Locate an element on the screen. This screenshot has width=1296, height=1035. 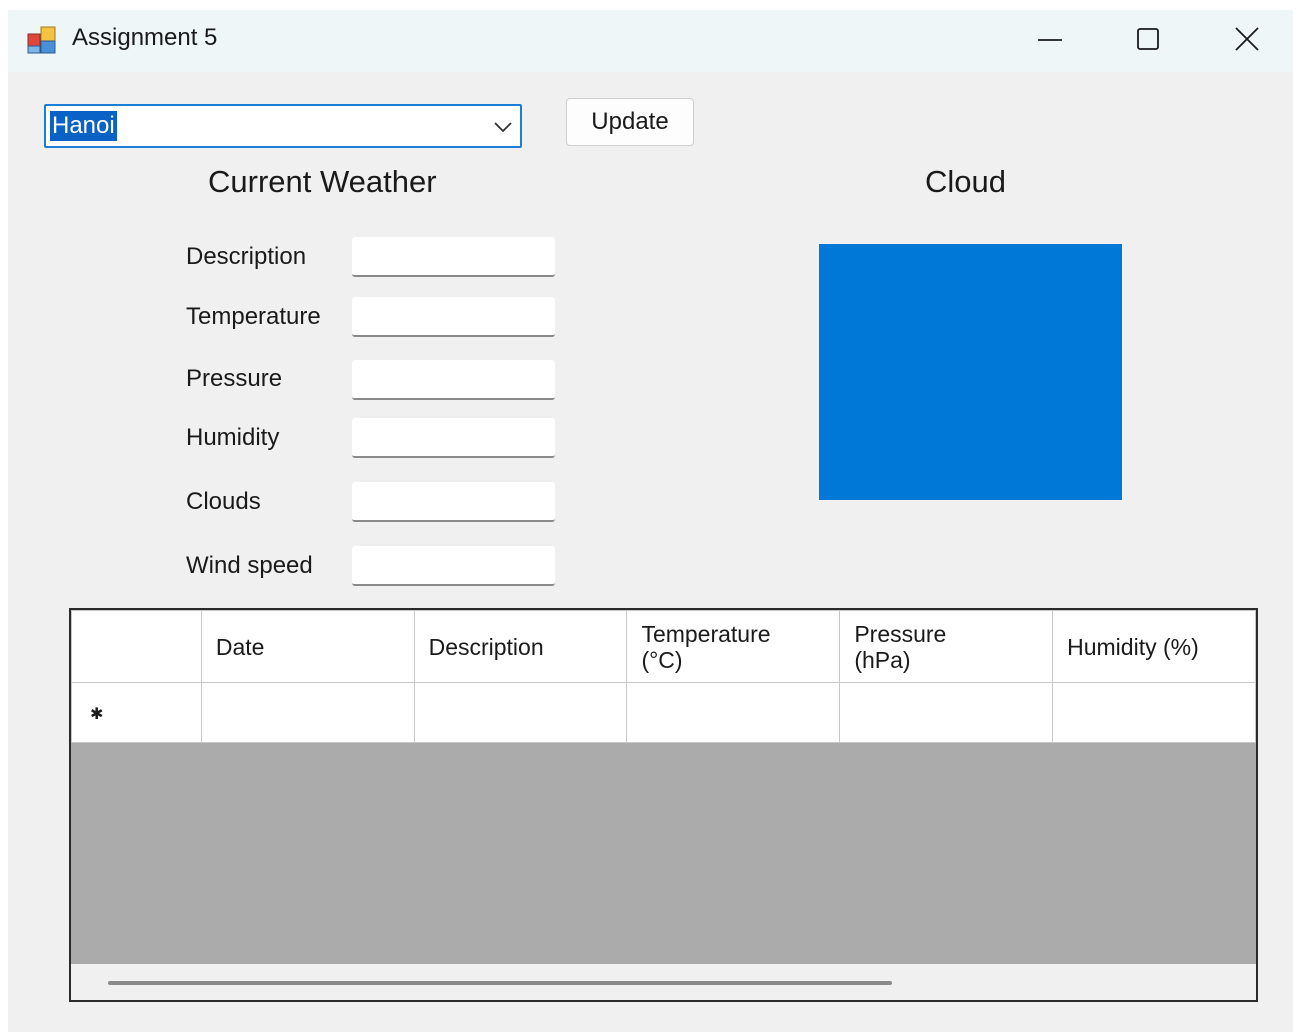
column-header-label: Date is located at coordinates (240, 646).